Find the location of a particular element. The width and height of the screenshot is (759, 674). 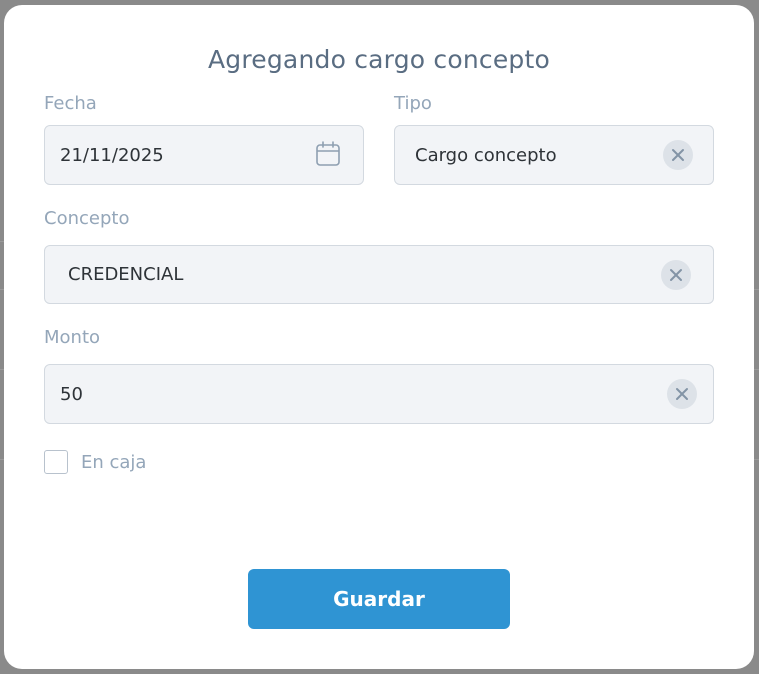

monto-label: Monto is located at coordinates (72, 337).